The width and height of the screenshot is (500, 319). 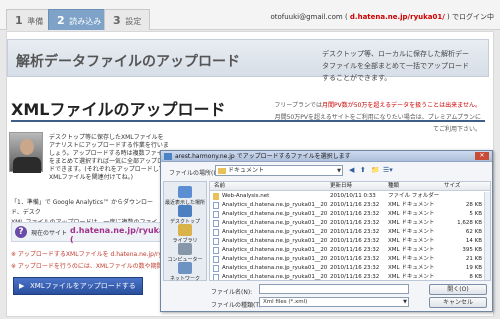 I want to click on section-divider, so click(x=248, y=121).